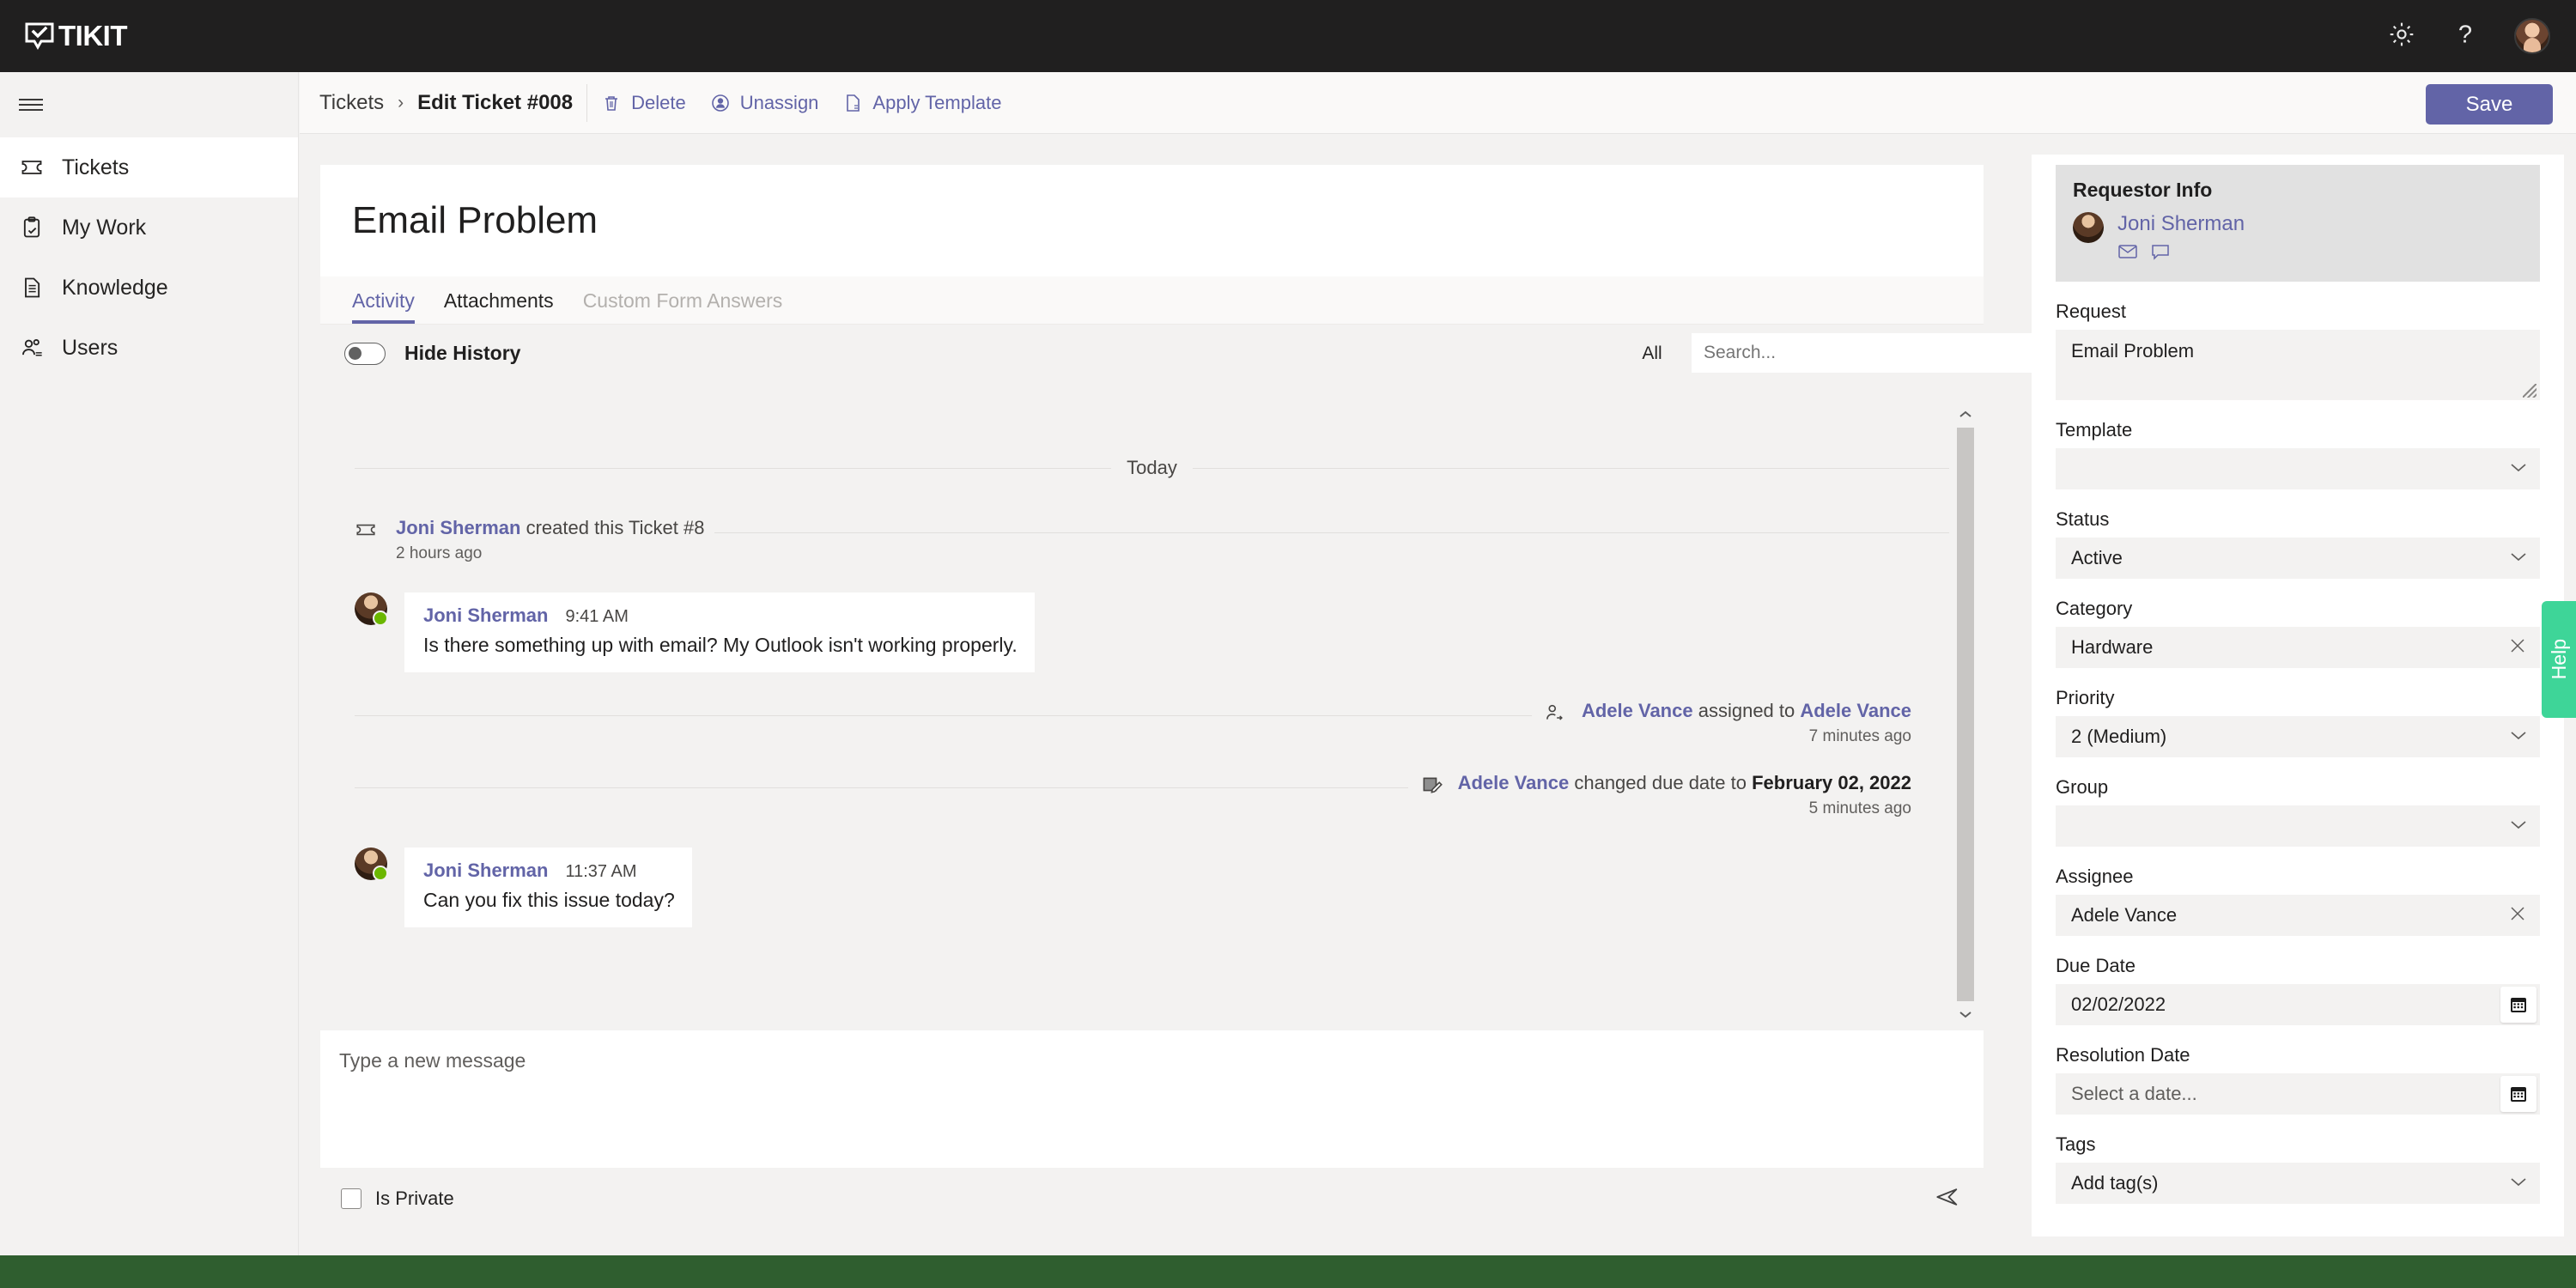 This screenshot has width=2576, height=1288. I want to click on app-logo: TIKIT, so click(75, 36).